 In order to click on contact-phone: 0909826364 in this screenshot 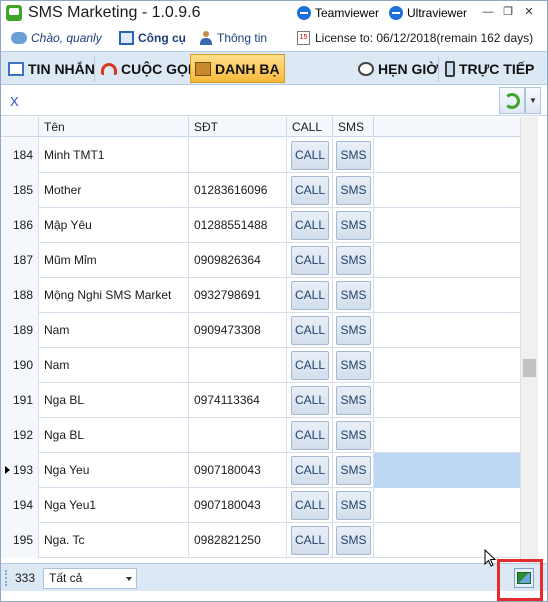, I will do `click(238, 260)`.